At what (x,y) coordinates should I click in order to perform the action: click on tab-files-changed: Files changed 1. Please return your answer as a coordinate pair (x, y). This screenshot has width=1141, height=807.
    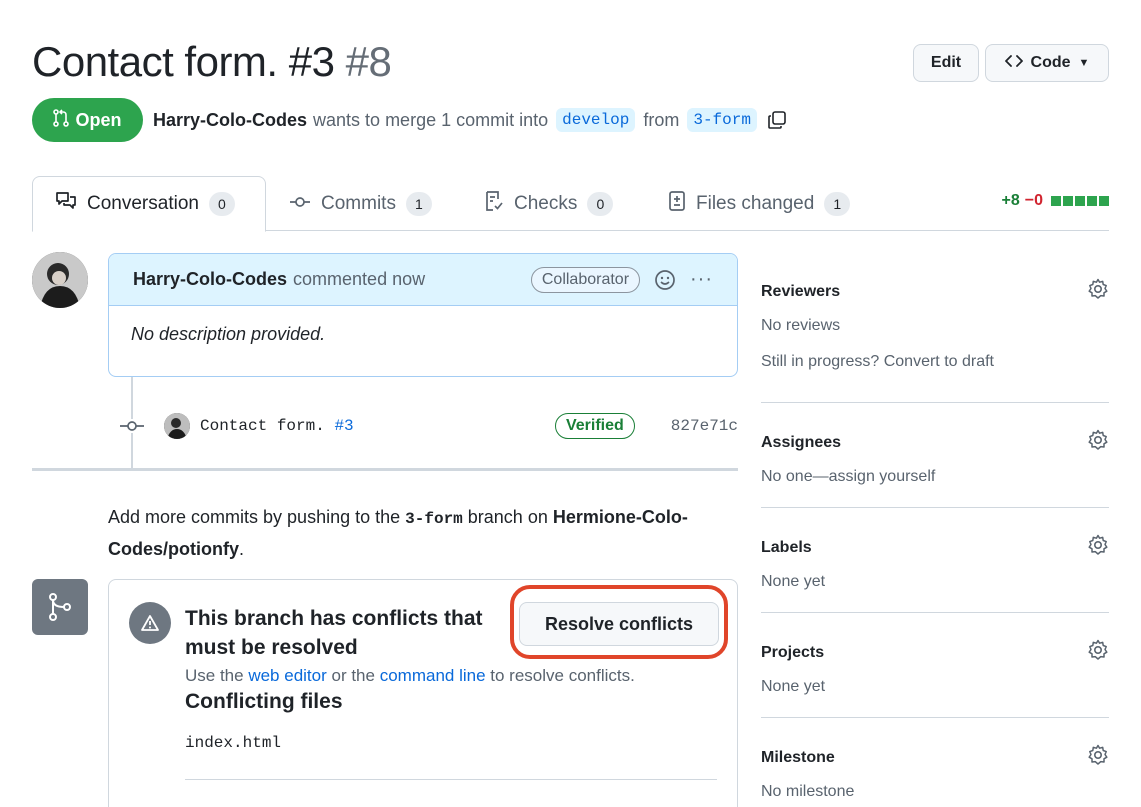
    Looking at the image, I should click on (759, 204).